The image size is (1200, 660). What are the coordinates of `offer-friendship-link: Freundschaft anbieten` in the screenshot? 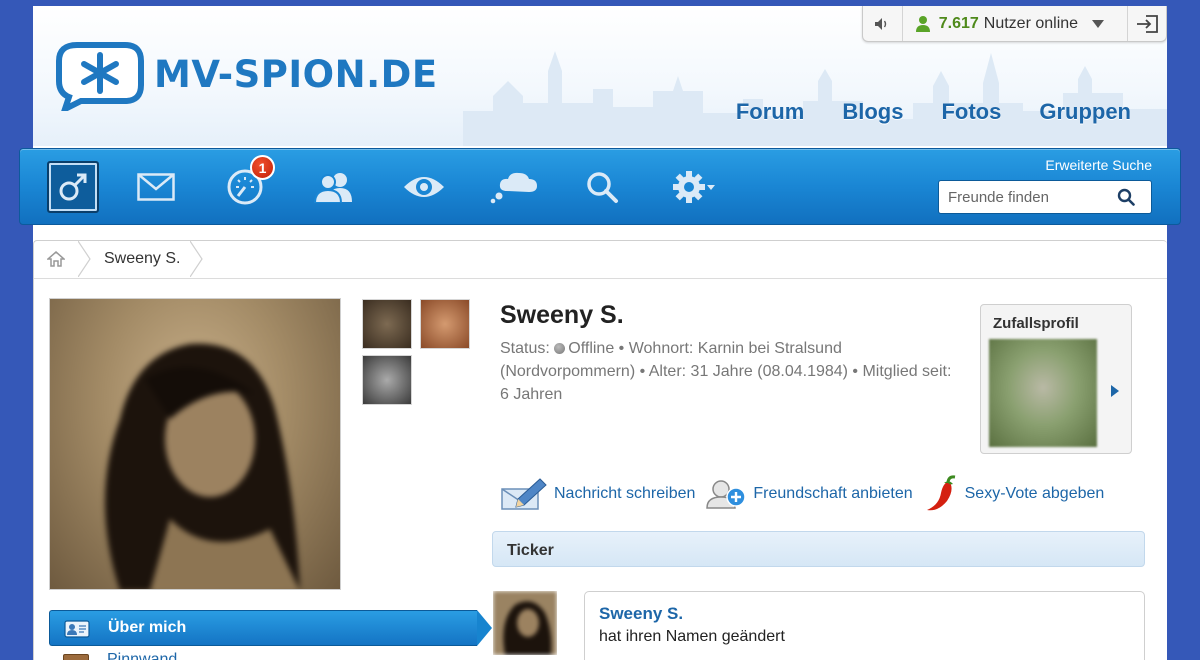 It's located at (809, 494).